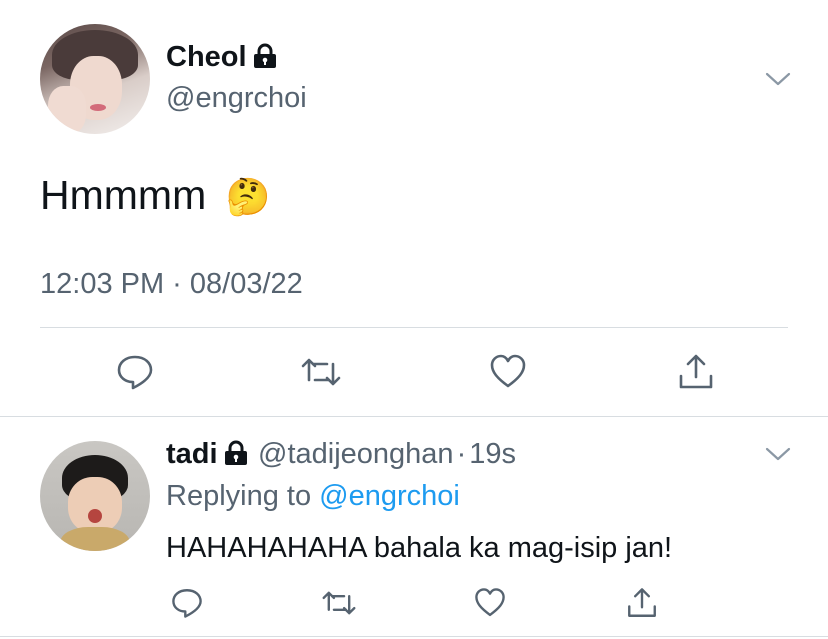  Describe the element at coordinates (419, 548) in the screenshot. I see `reply-text: HAHAHAHAHA bahala ka mag-isip jan!` at that location.